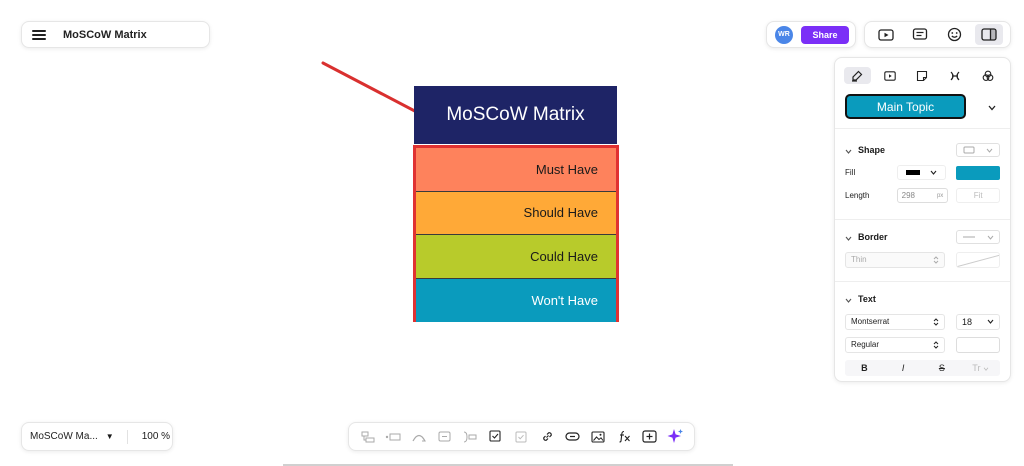 The image size is (1024, 466). What do you see at coordinates (895, 321) in the screenshot?
I see `font-family-select: Montserrat` at bounding box center [895, 321].